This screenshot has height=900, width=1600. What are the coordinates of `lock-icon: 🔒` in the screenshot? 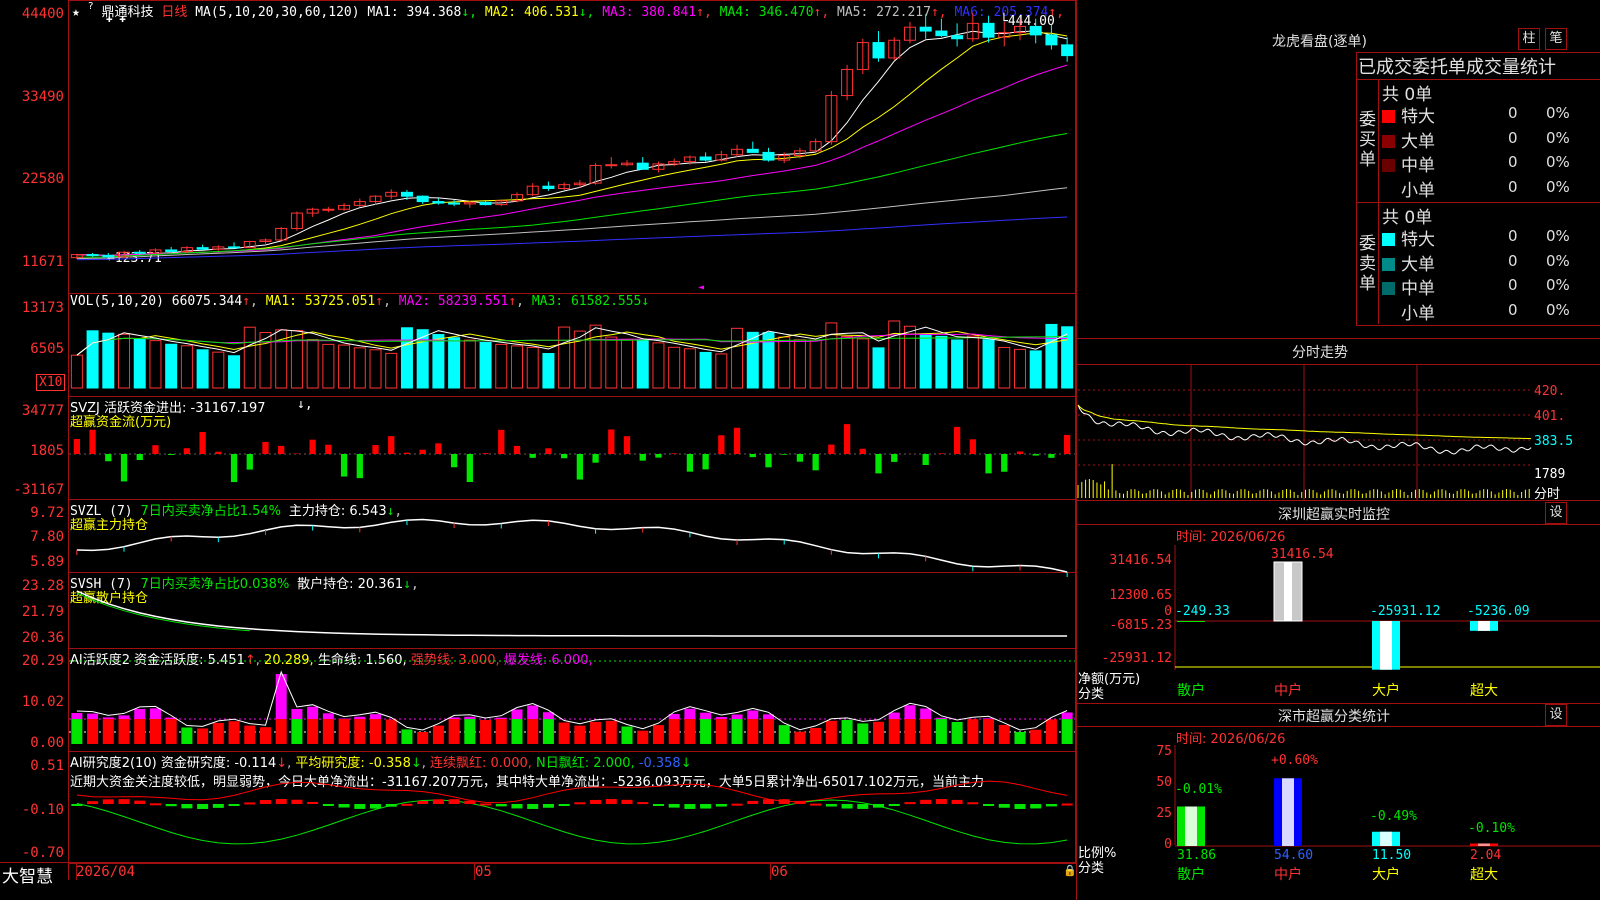 It's located at (1070, 870).